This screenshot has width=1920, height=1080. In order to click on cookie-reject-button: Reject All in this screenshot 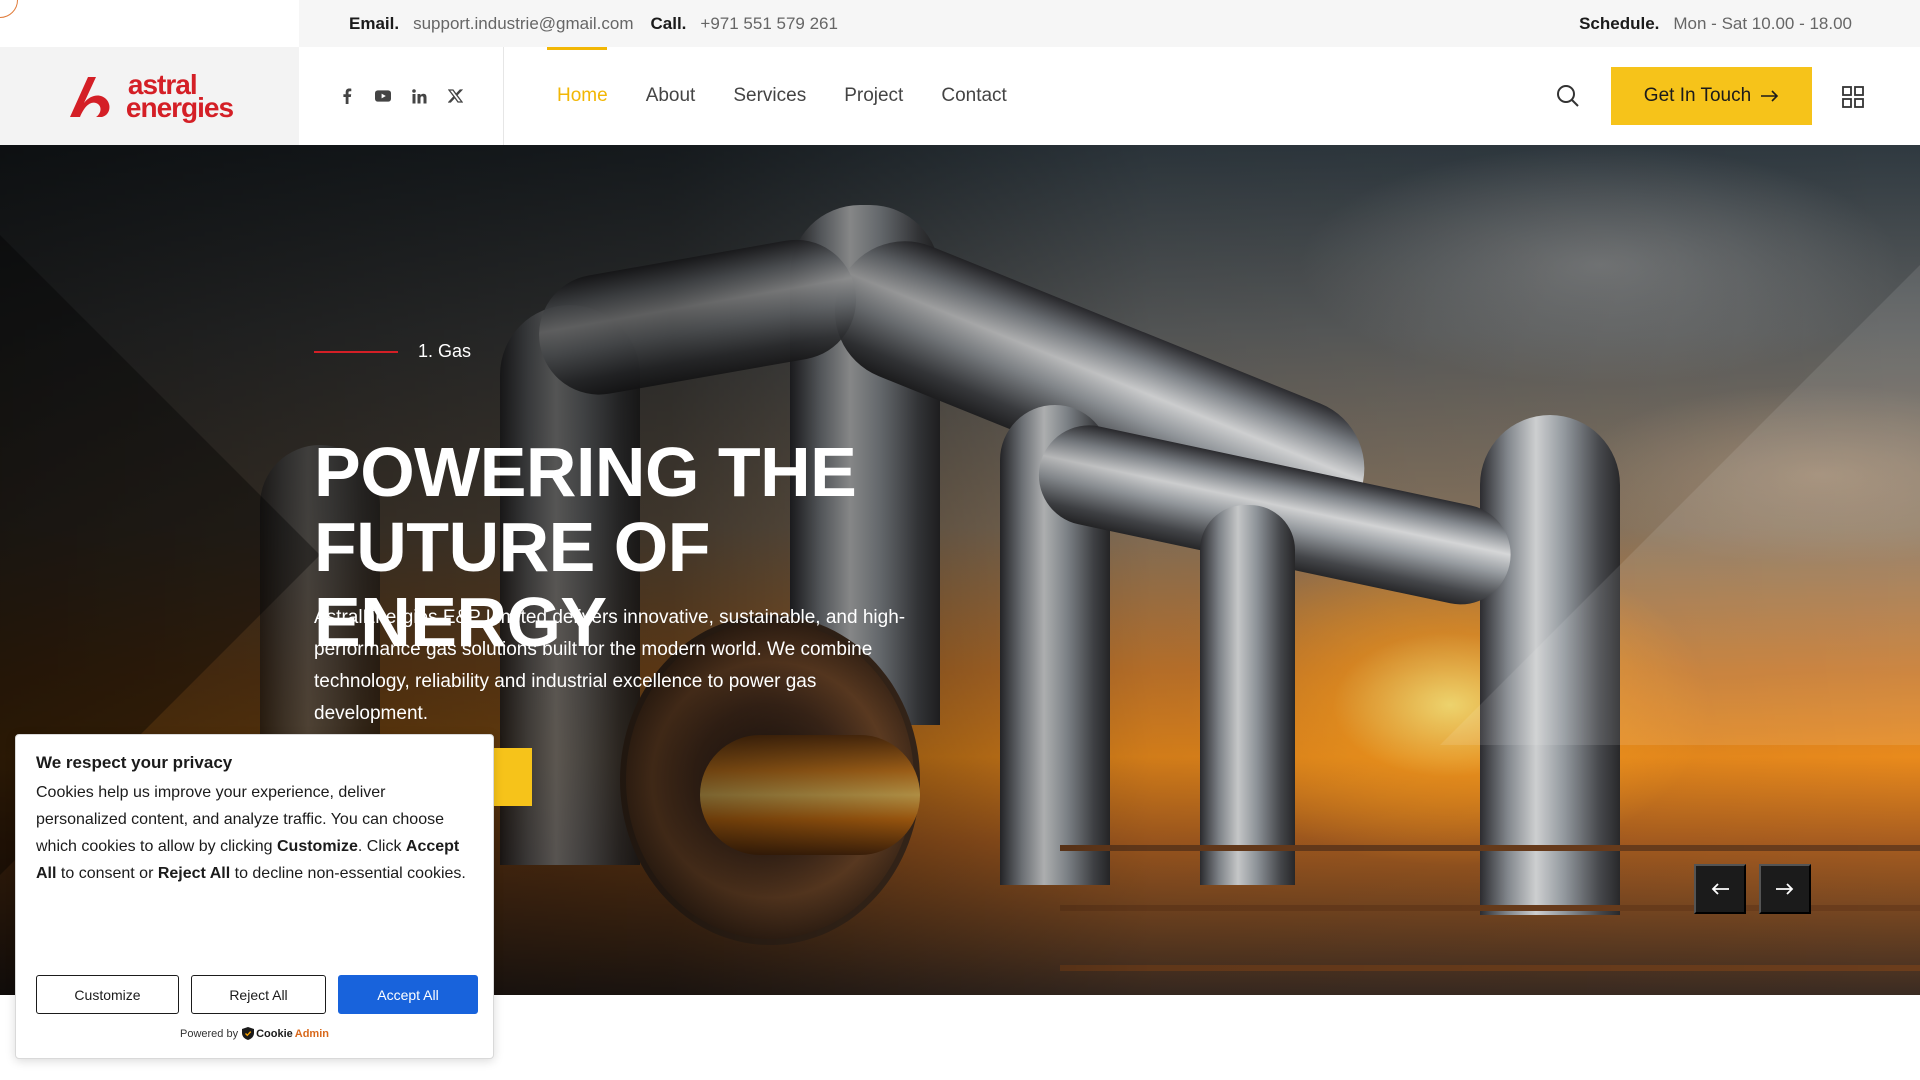, I will do `click(258, 994)`.